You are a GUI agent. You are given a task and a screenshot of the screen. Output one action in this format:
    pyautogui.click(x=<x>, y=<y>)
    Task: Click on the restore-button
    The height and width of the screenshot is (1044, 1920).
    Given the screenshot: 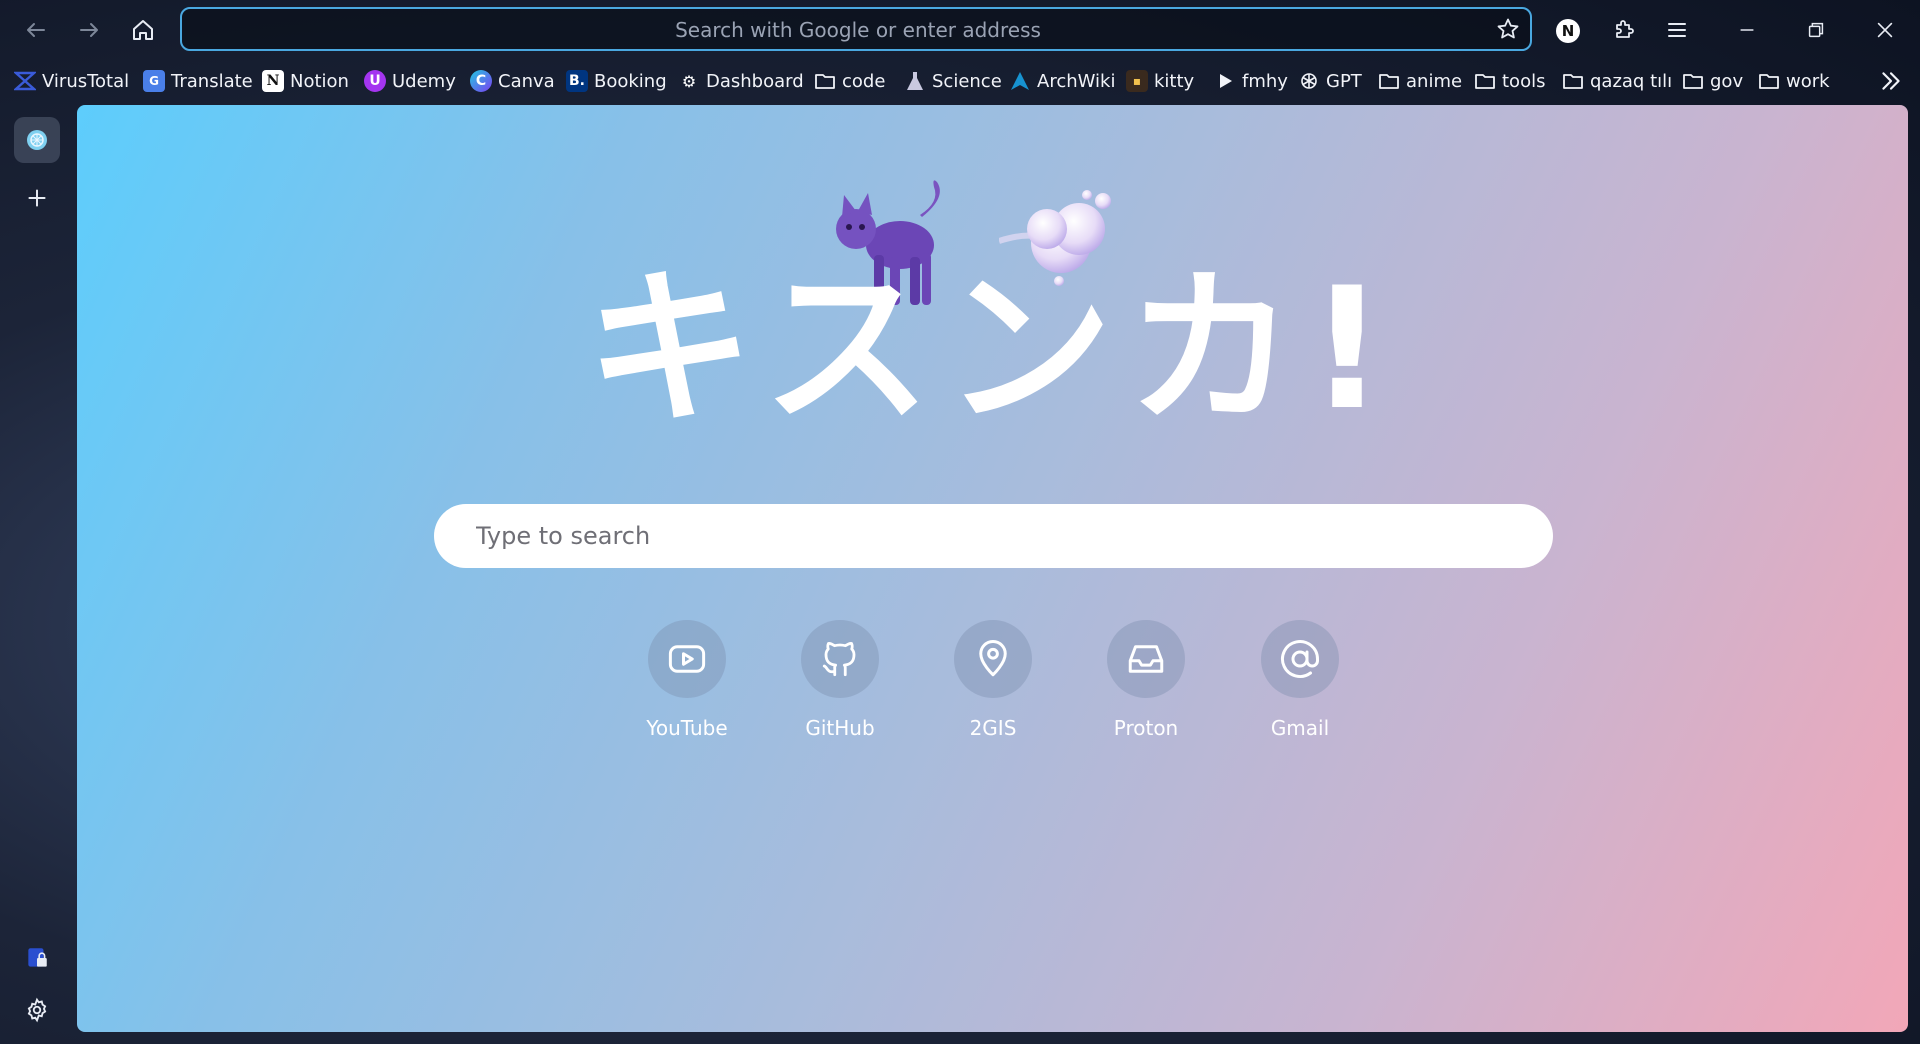 What is the action you would take?
    pyautogui.click(x=1816, y=30)
    